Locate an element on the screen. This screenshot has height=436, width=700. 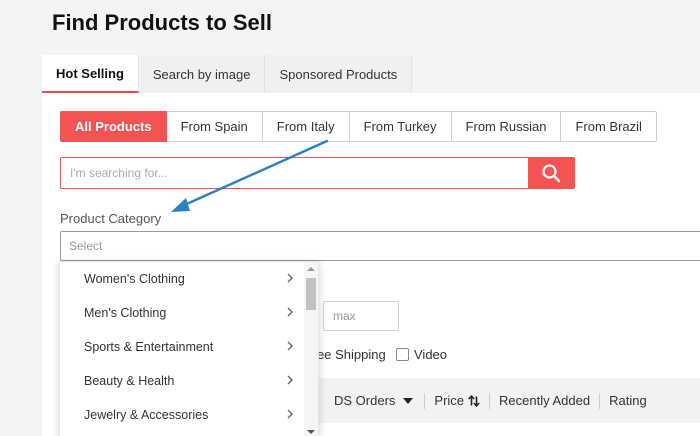
sort-ds-orders-label: DS Orders is located at coordinates (365, 400).